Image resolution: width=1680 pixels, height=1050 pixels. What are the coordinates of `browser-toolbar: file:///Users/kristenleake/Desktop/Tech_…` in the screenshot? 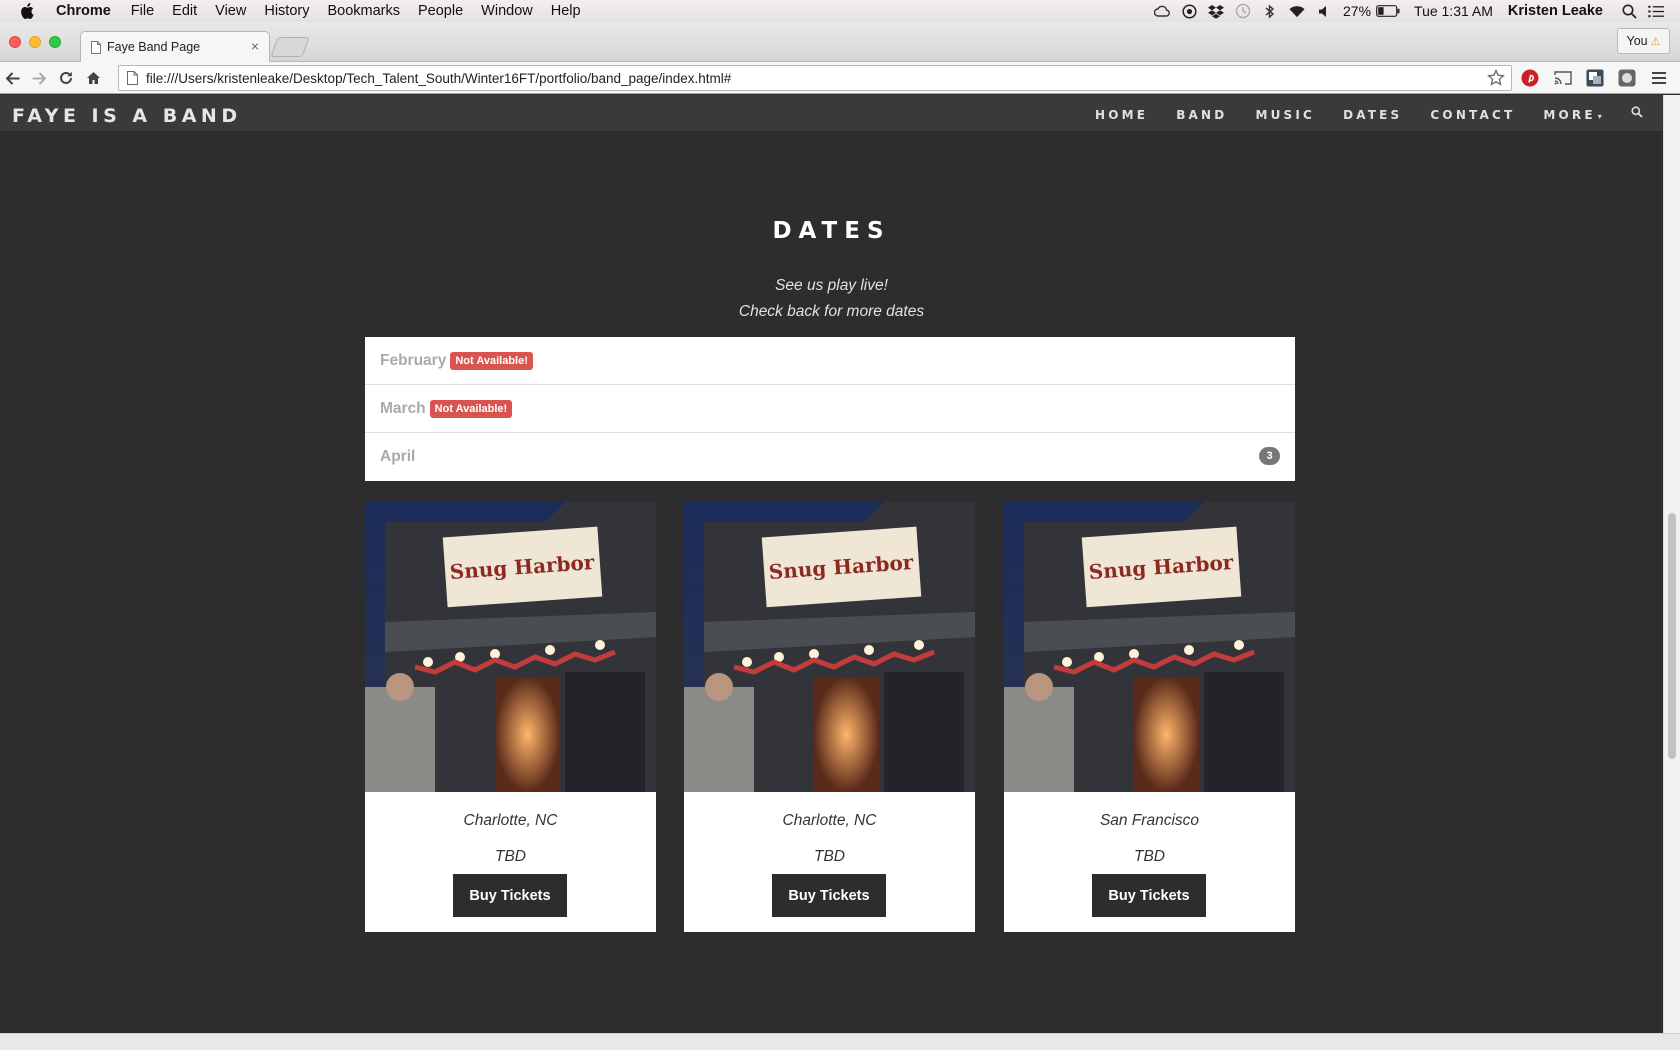 It's located at (840, 78).